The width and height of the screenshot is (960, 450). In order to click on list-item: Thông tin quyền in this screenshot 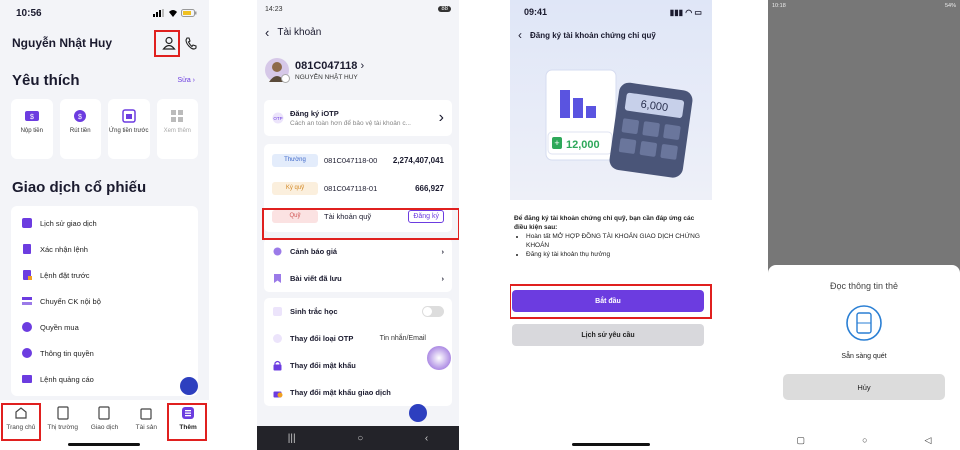, I will do `click(104, 353)`.